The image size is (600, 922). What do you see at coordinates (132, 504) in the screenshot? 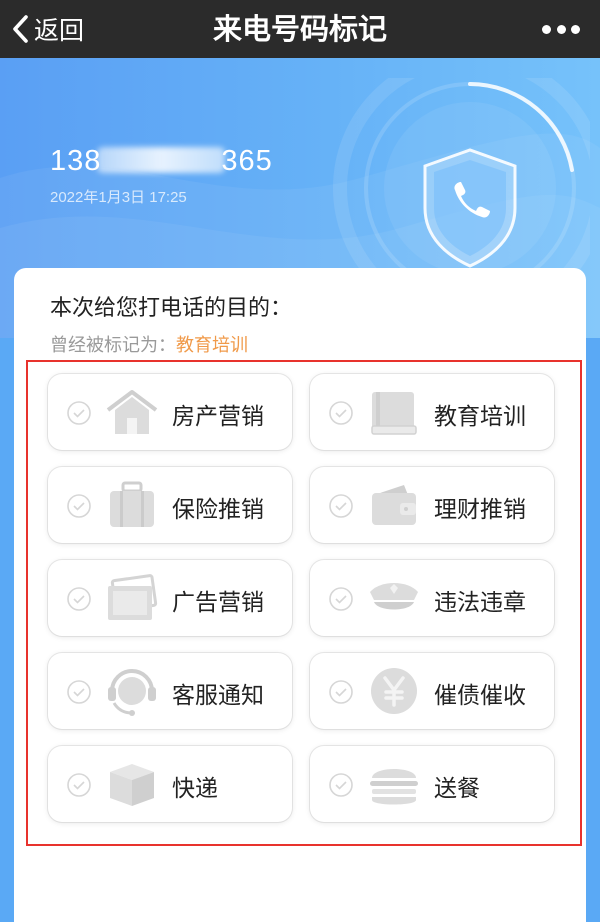
I see `briefcase-icon` at bounding box center [132, 504].